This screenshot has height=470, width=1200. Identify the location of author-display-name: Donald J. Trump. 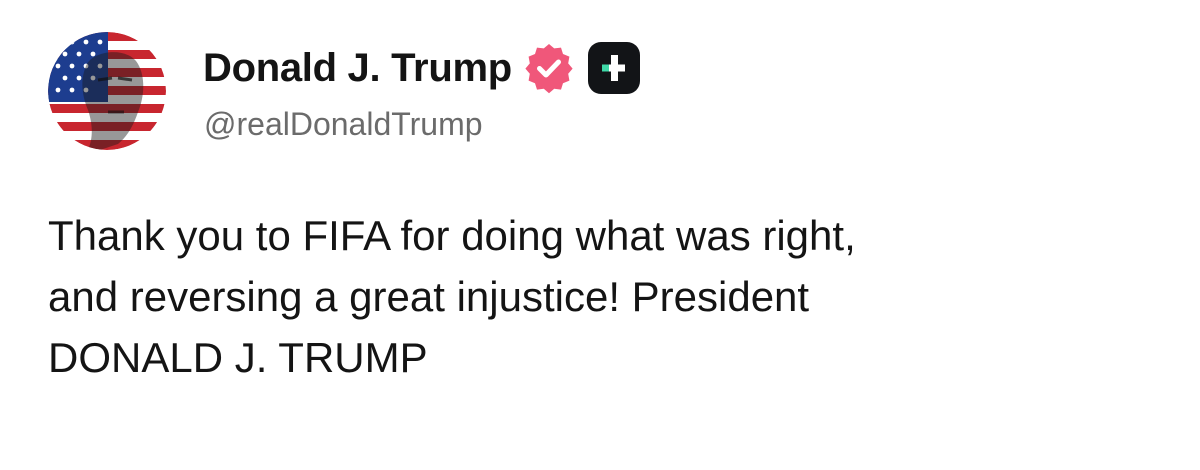
(357, 68).